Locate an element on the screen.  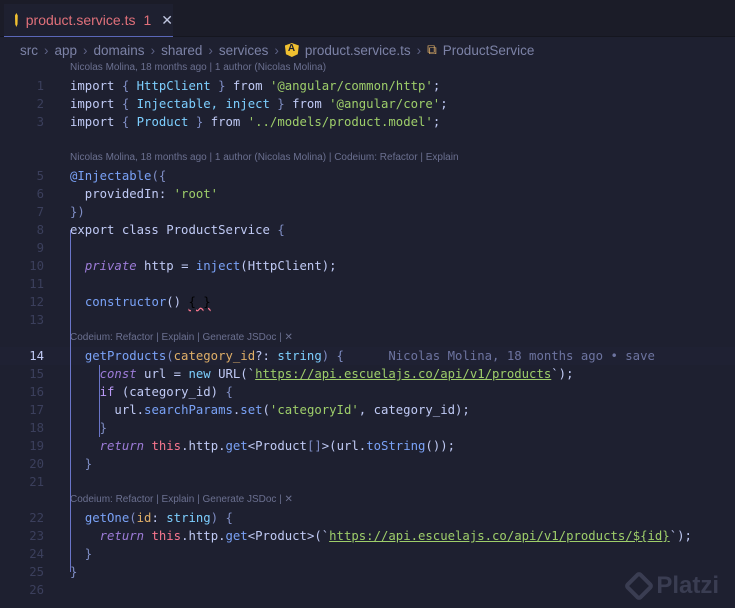
code-token: >(url. is located at coordinates (344, 446).